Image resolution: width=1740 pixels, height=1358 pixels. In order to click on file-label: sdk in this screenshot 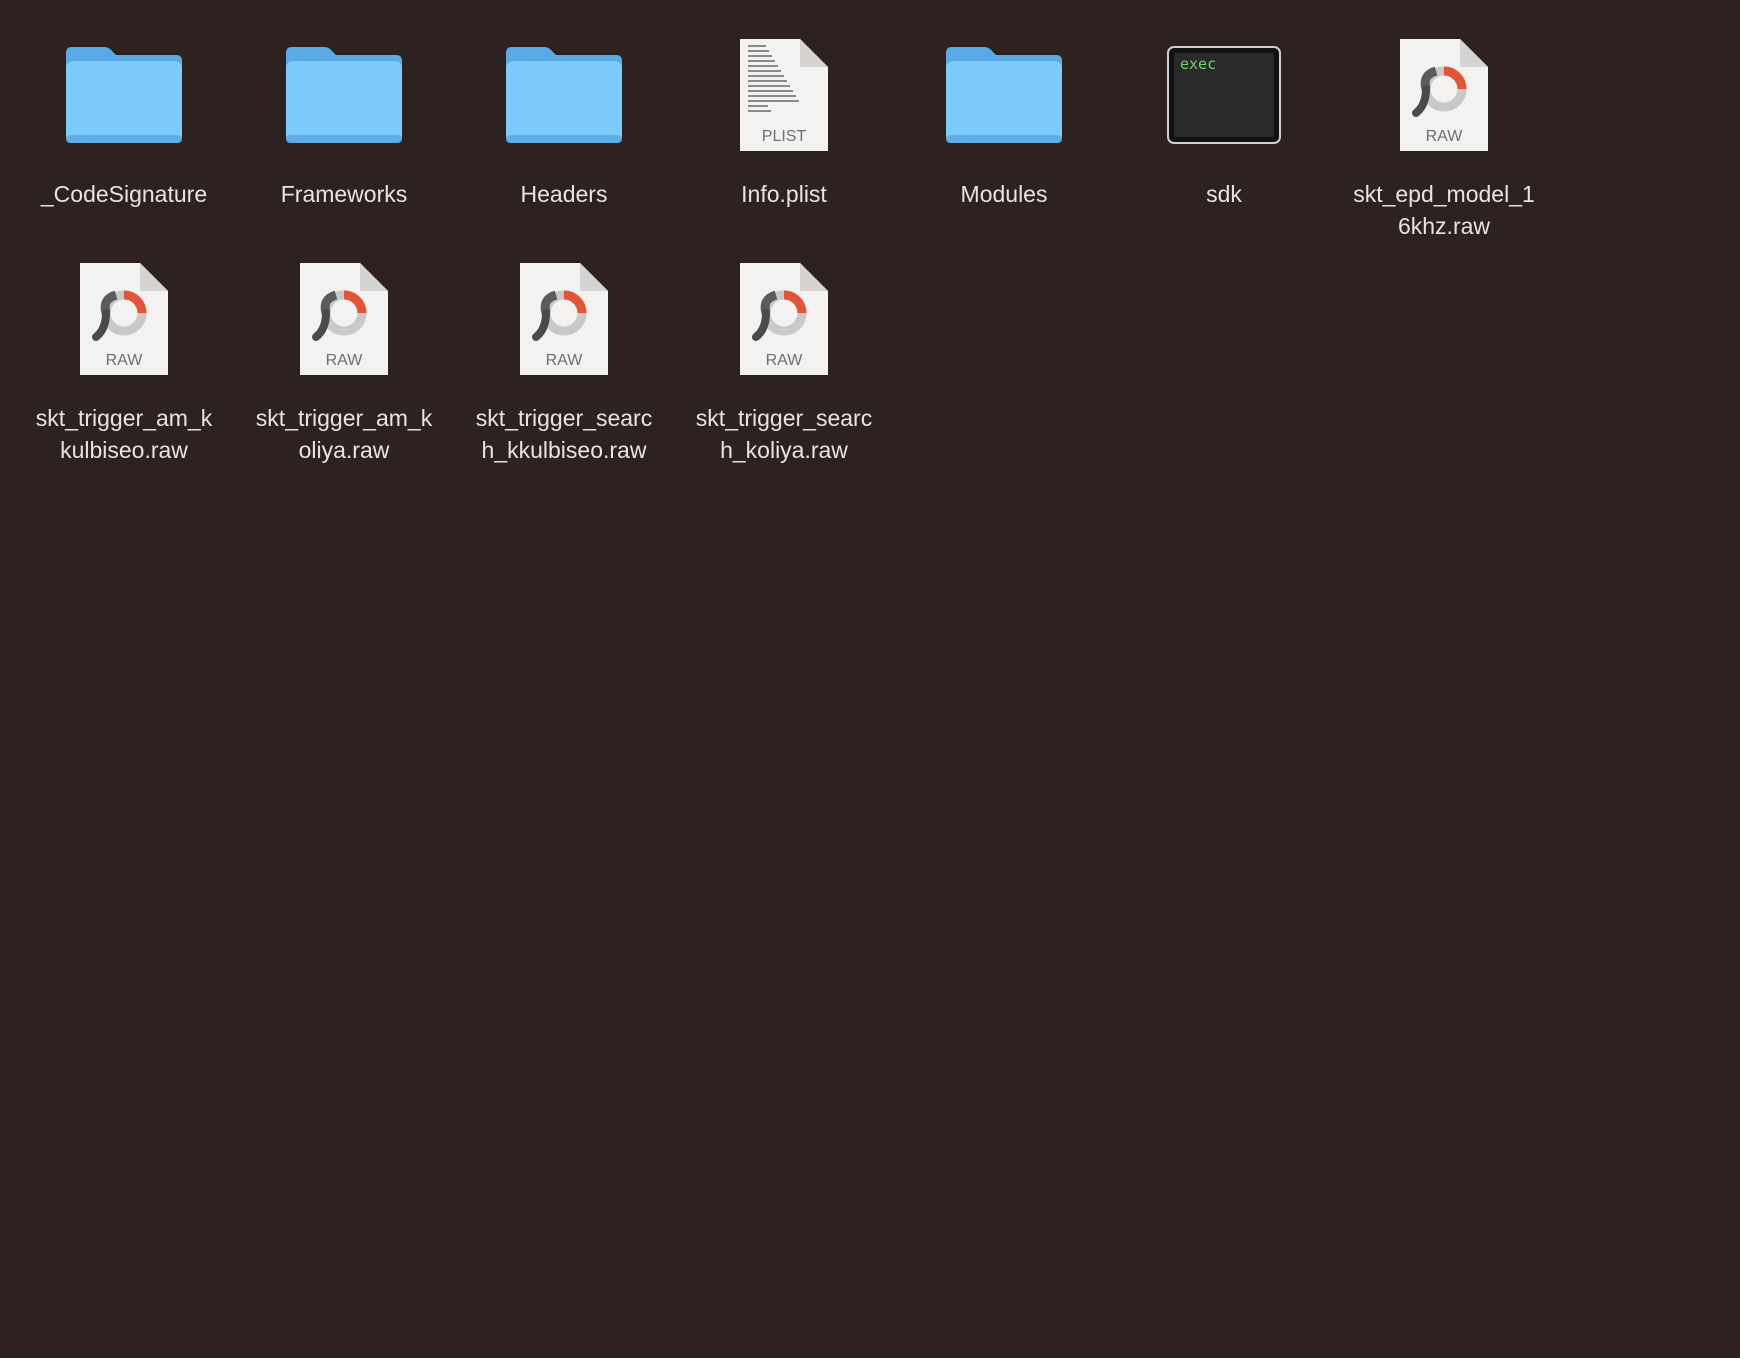, I will do `click(1224, 194)`.